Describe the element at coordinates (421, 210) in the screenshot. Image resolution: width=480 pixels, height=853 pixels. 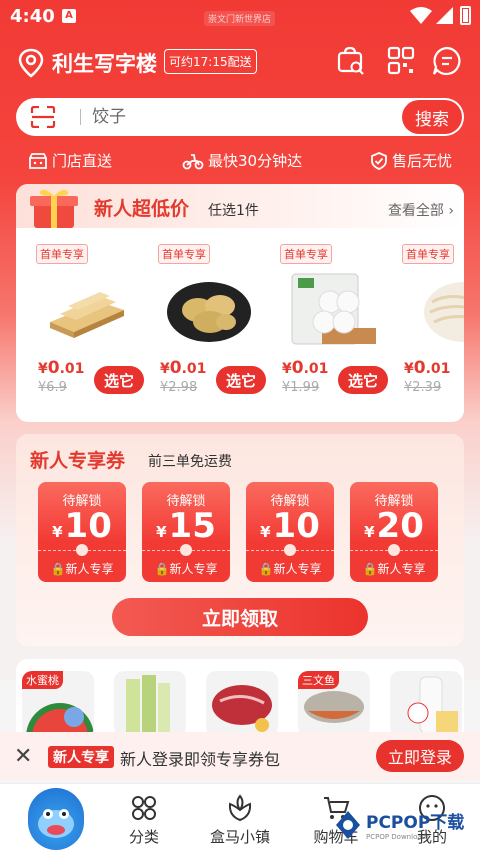
I see `see-all-link: 查看全部 ›` at that location.